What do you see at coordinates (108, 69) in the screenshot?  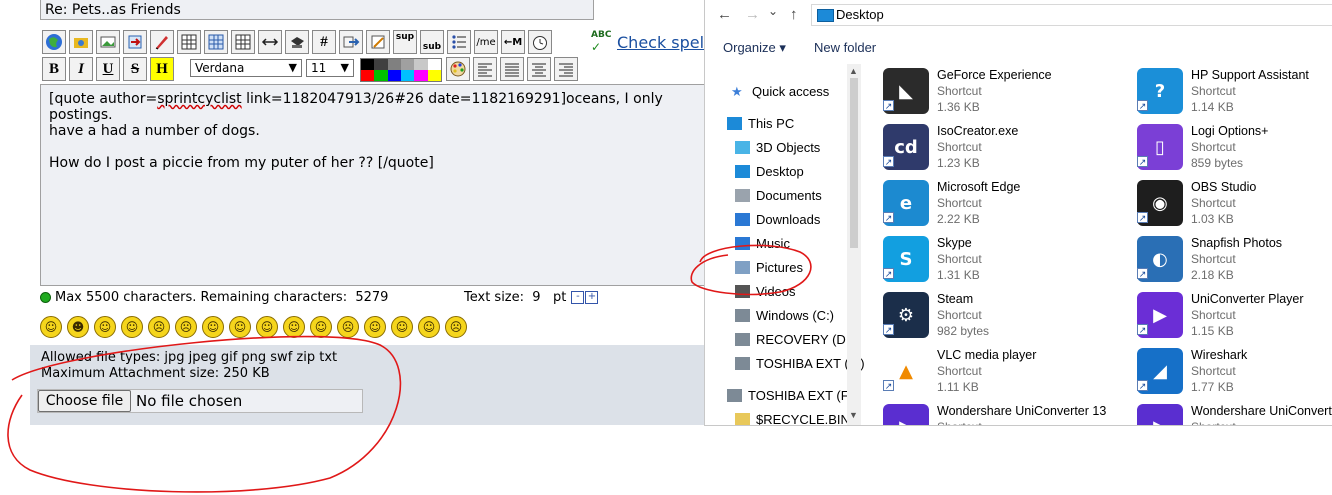 I see `underline-button: U` at bounding box center [108, 69].